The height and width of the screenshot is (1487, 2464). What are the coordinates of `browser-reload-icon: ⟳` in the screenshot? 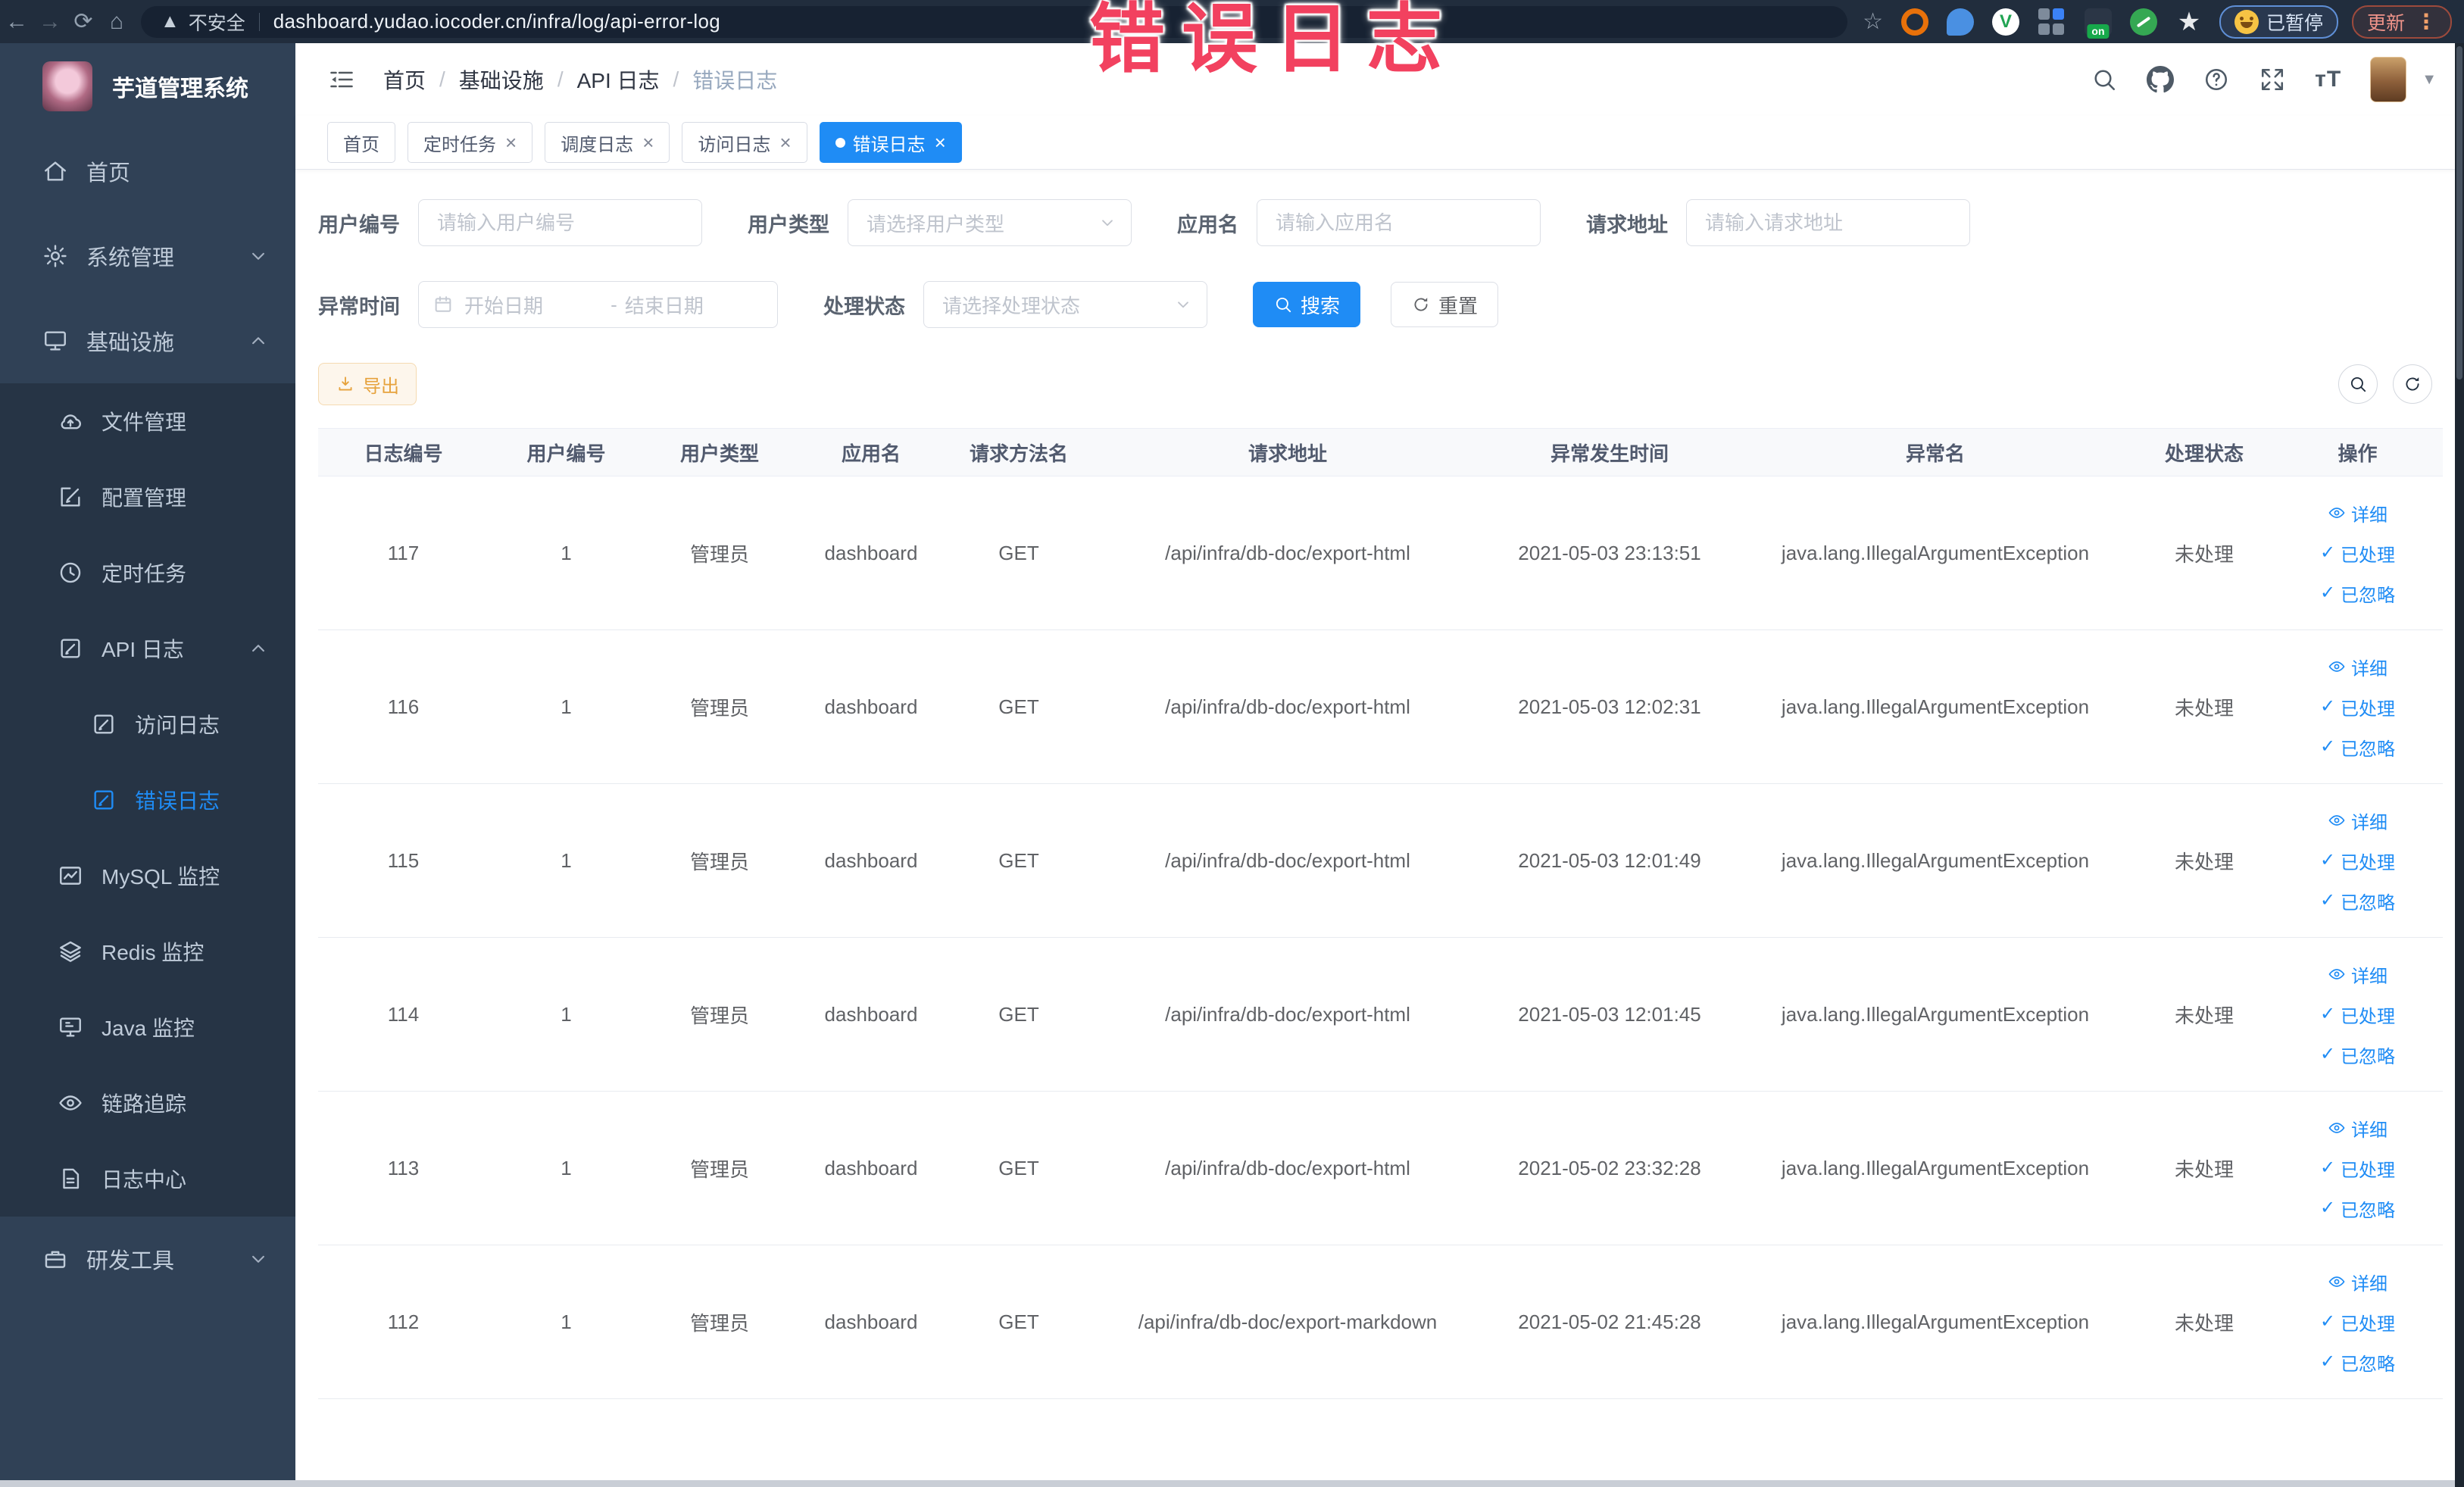 It's located at (83, 21).